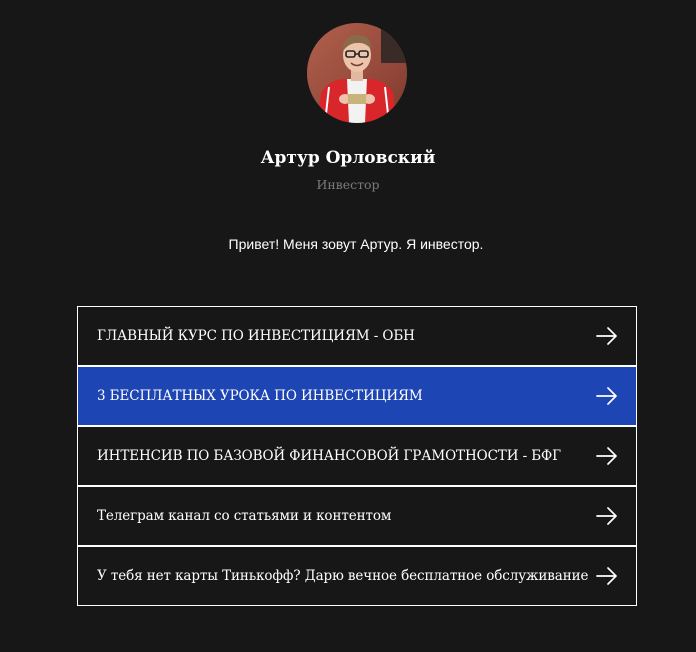  What do you see at coordinates (348, 184) in the screenshot?
I see `profile-role: Инвестор` at bounding box center [348, 184].